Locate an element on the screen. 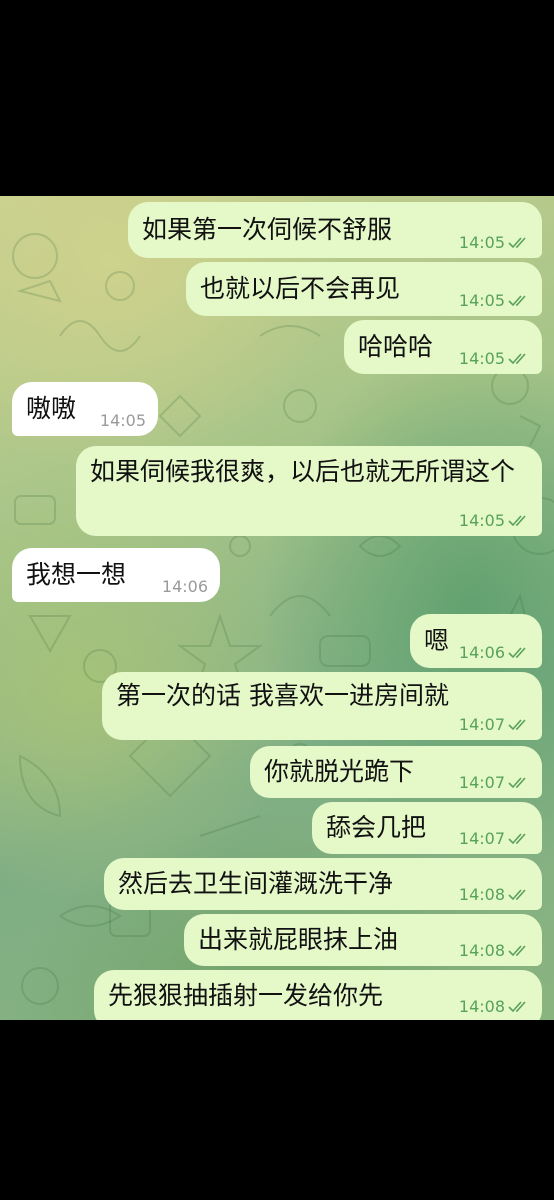 Image resolution: width=554 pixels, height=1200 pixels. message-bubble-outgoing: 哈哈哈 14:05 is located at coordinates (443, 347).